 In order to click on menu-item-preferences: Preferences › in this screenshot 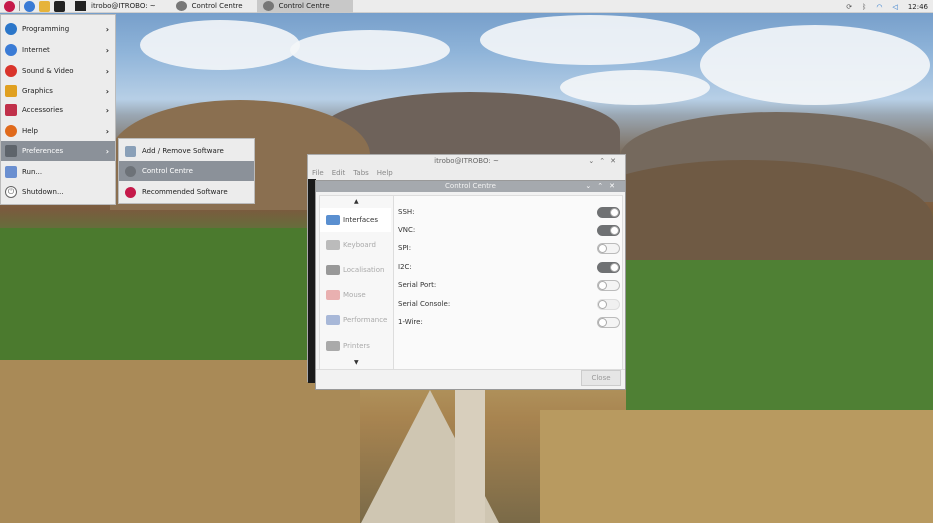, I will do `click(58, 151)`.